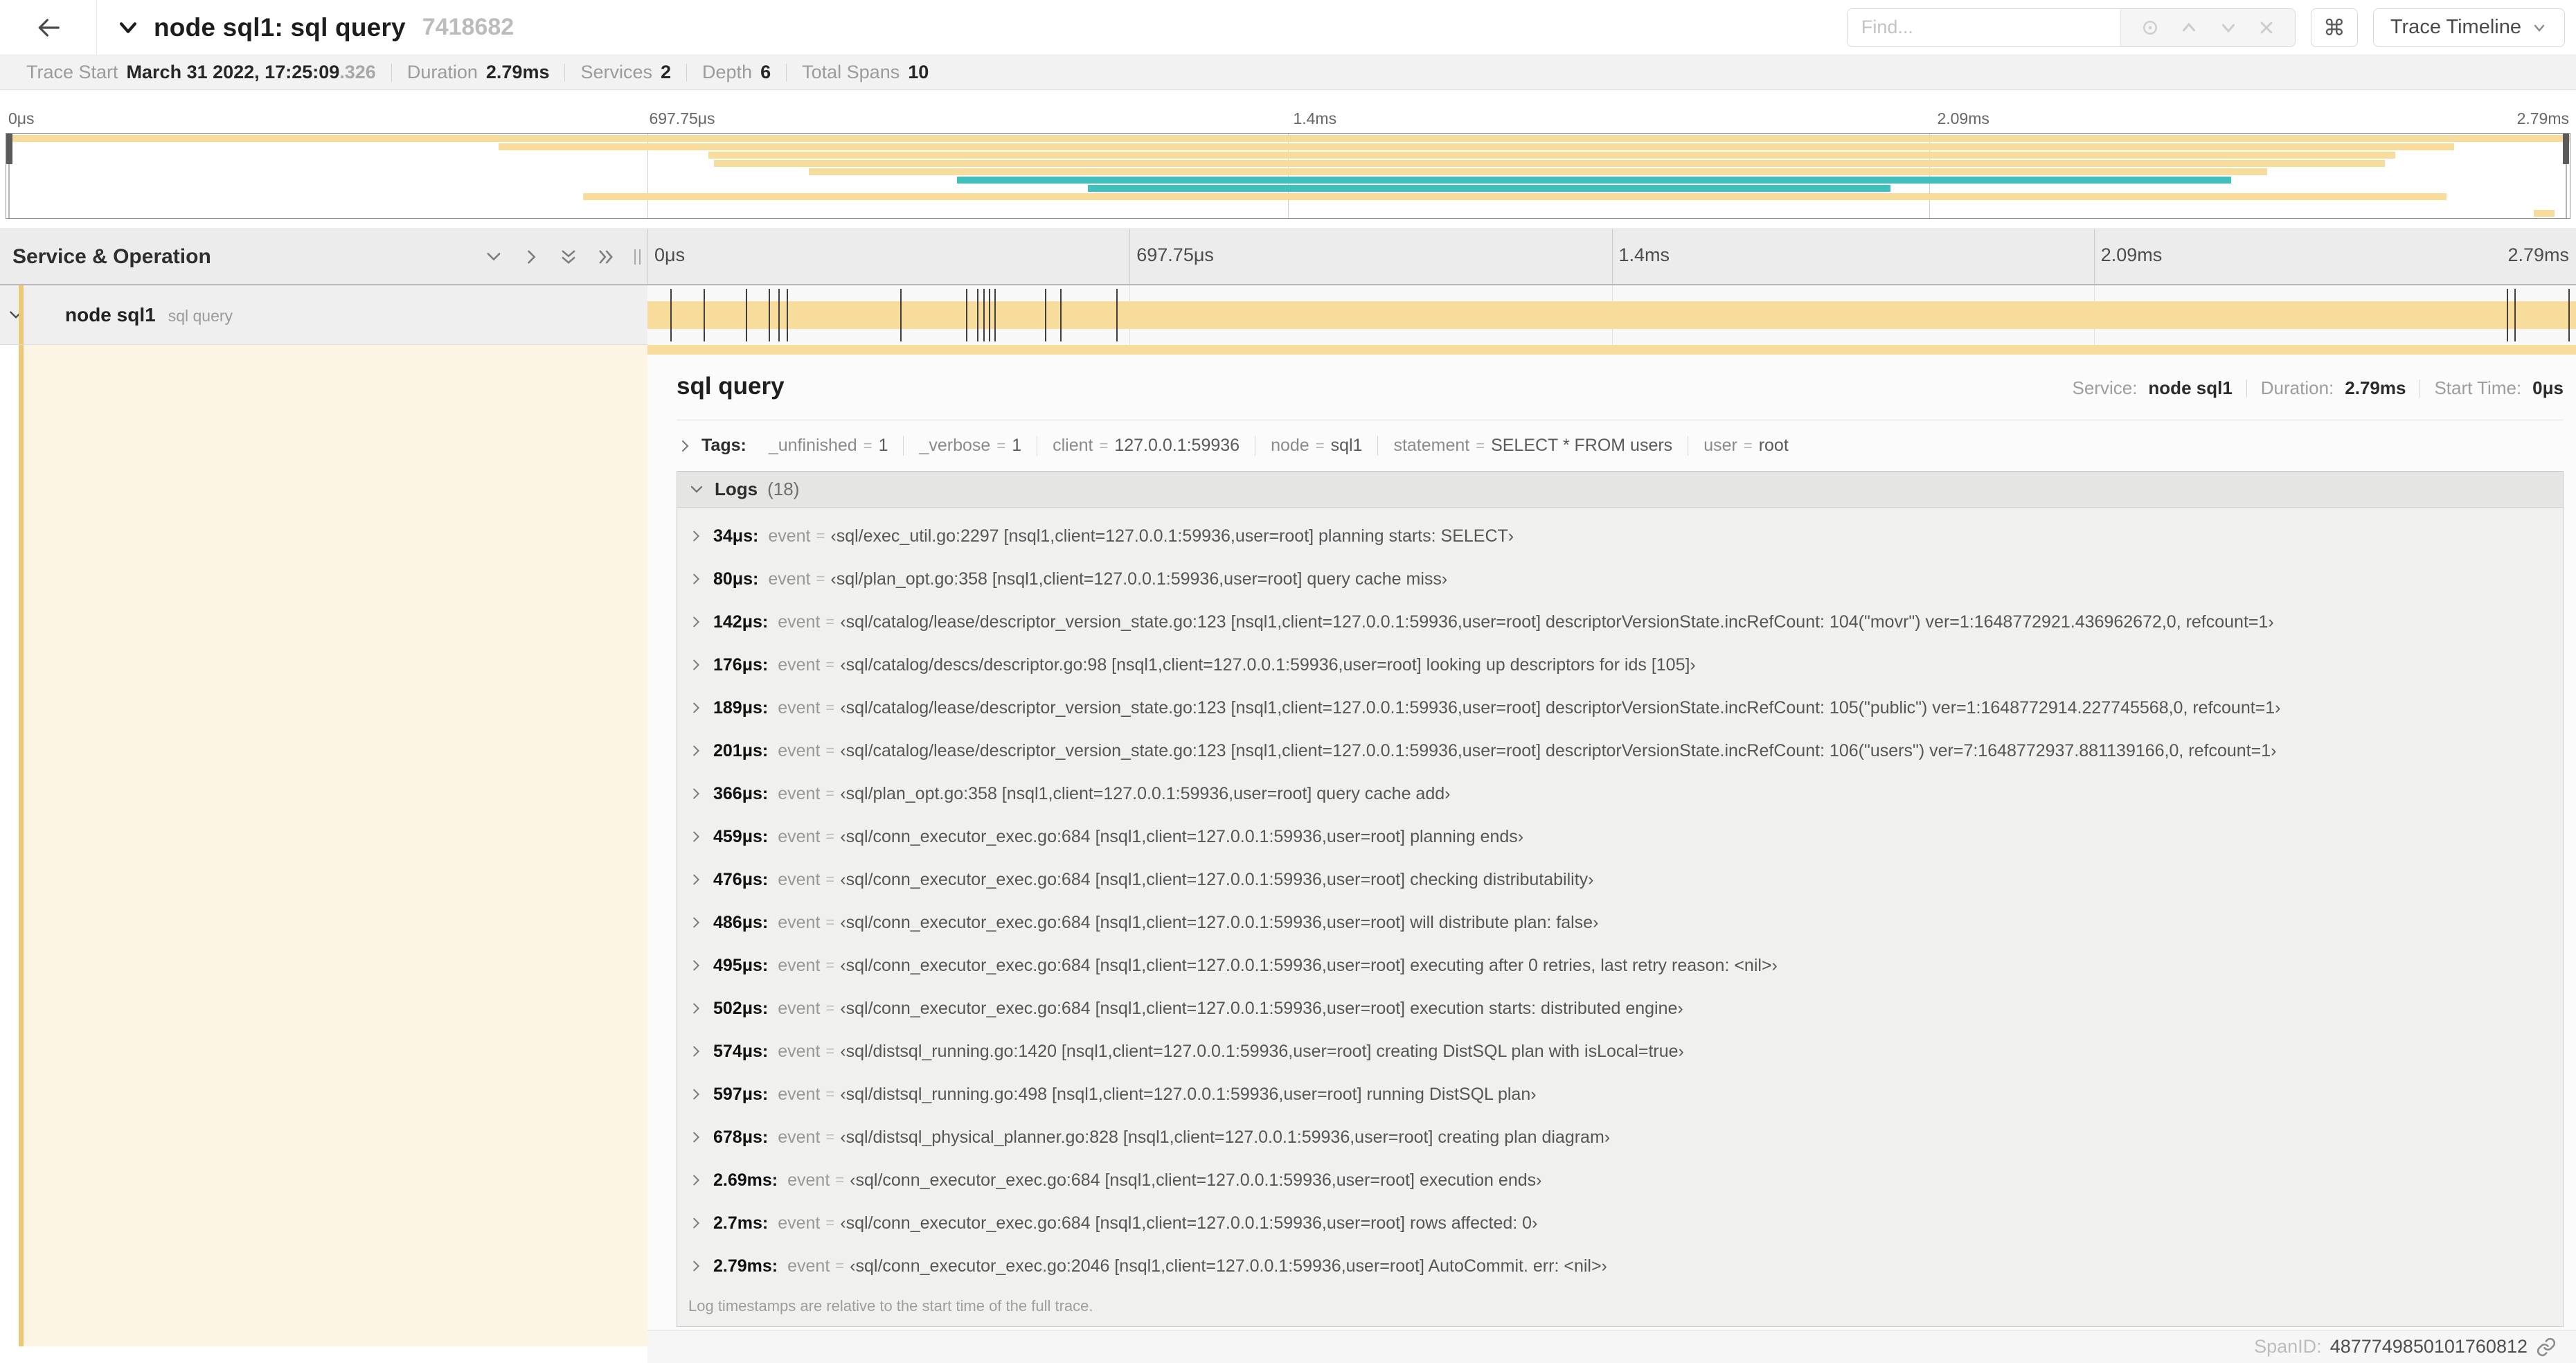 The image size is (2576, 1363). Describe the element at coordinates (2566, 149) in the screenshot. I see `view-range-right-scrubber` at that location.